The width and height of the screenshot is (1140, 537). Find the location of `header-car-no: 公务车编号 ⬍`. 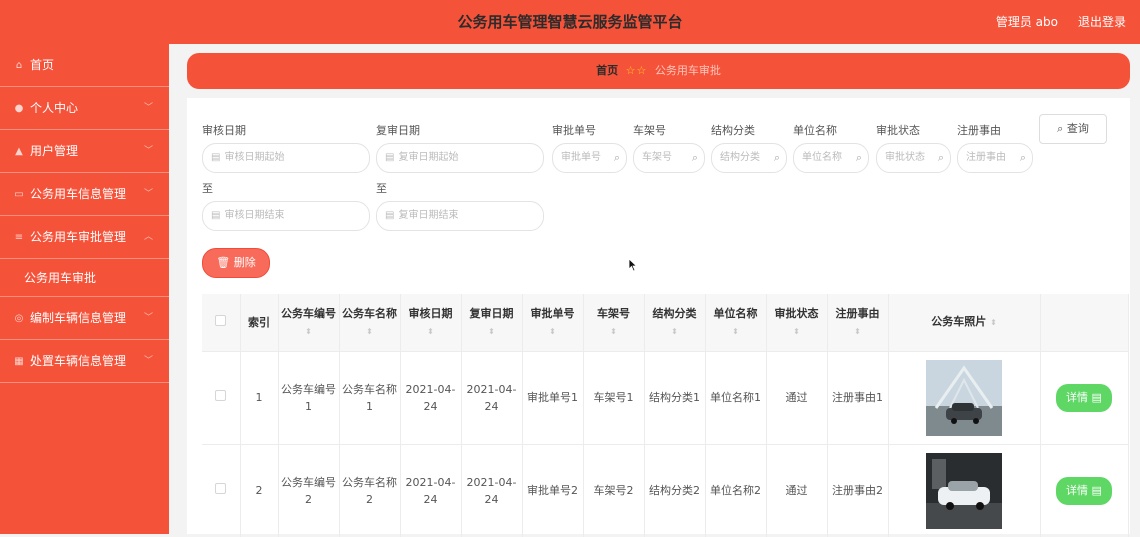

header-car-no: 公务车编号 ⬍ is located at coordinates (309, 322).